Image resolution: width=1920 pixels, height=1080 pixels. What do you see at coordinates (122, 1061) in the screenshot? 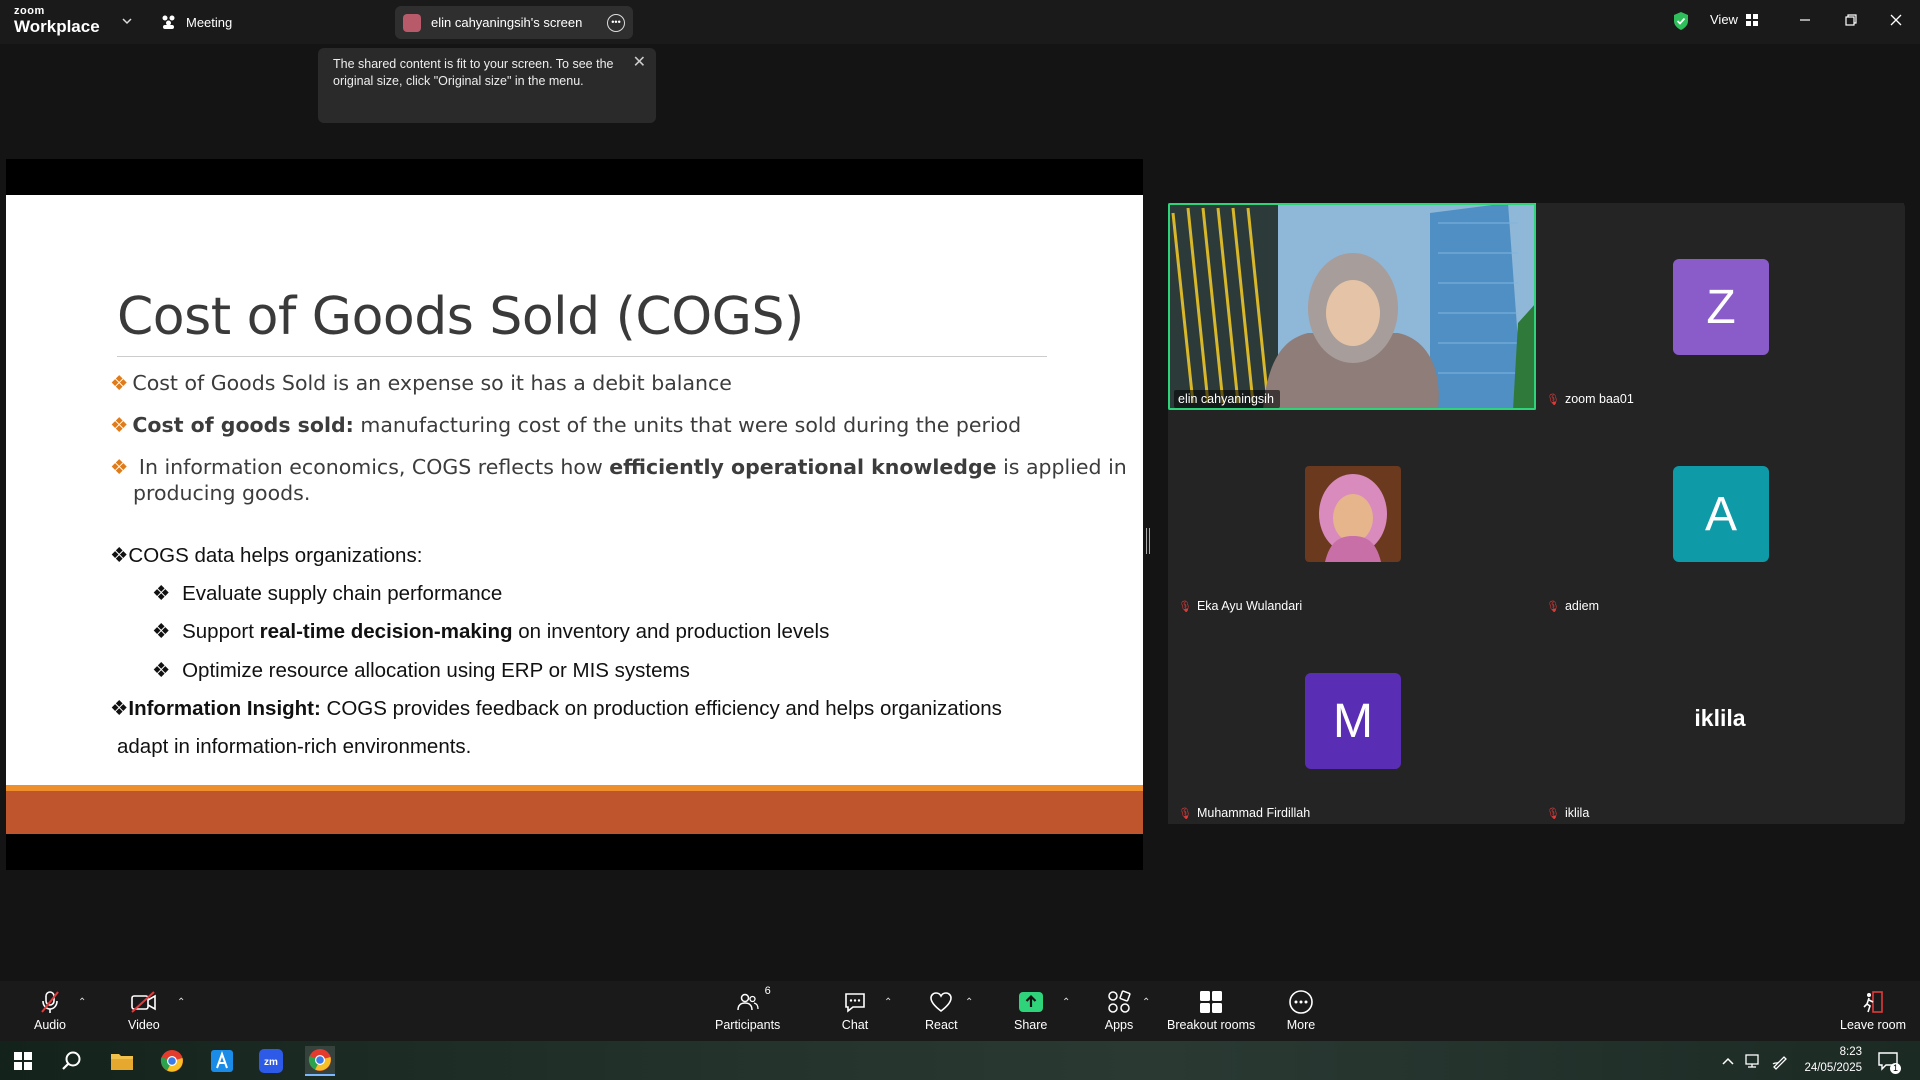
I see `file-explorer-icon` at bounding box center [122, 1061].